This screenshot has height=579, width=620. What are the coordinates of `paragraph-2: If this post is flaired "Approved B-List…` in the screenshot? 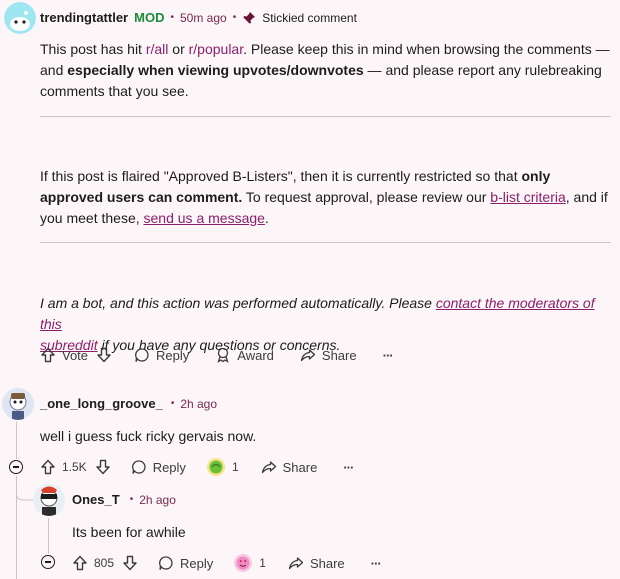 It's located at (324, 197).